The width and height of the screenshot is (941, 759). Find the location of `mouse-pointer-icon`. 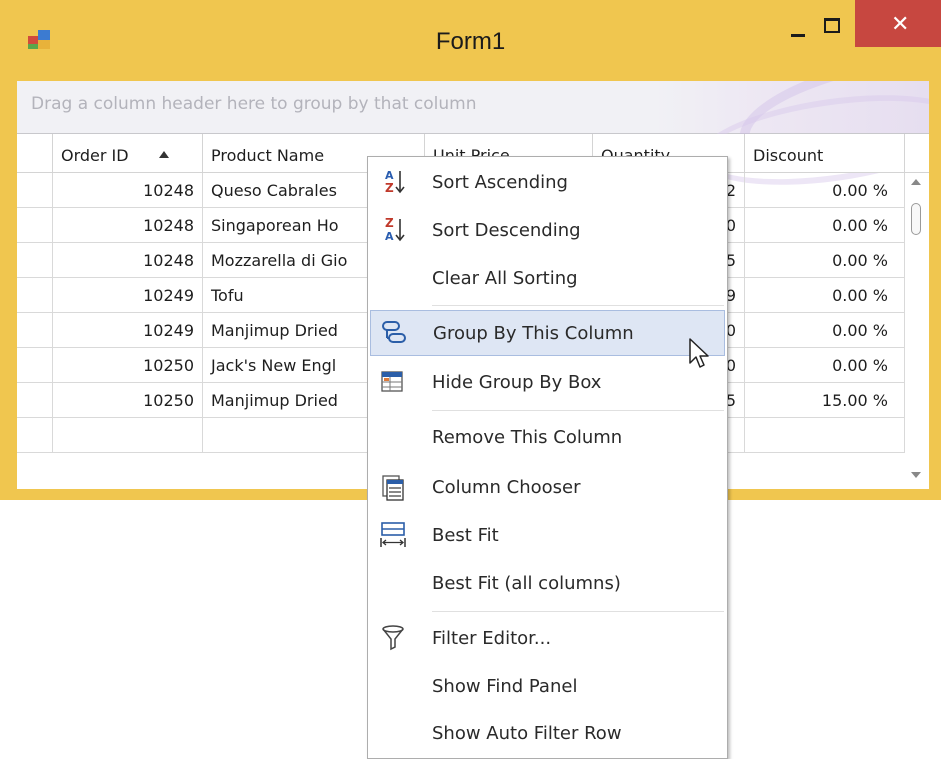

mouse-pointer-icon is located at coordinates (699, 353).